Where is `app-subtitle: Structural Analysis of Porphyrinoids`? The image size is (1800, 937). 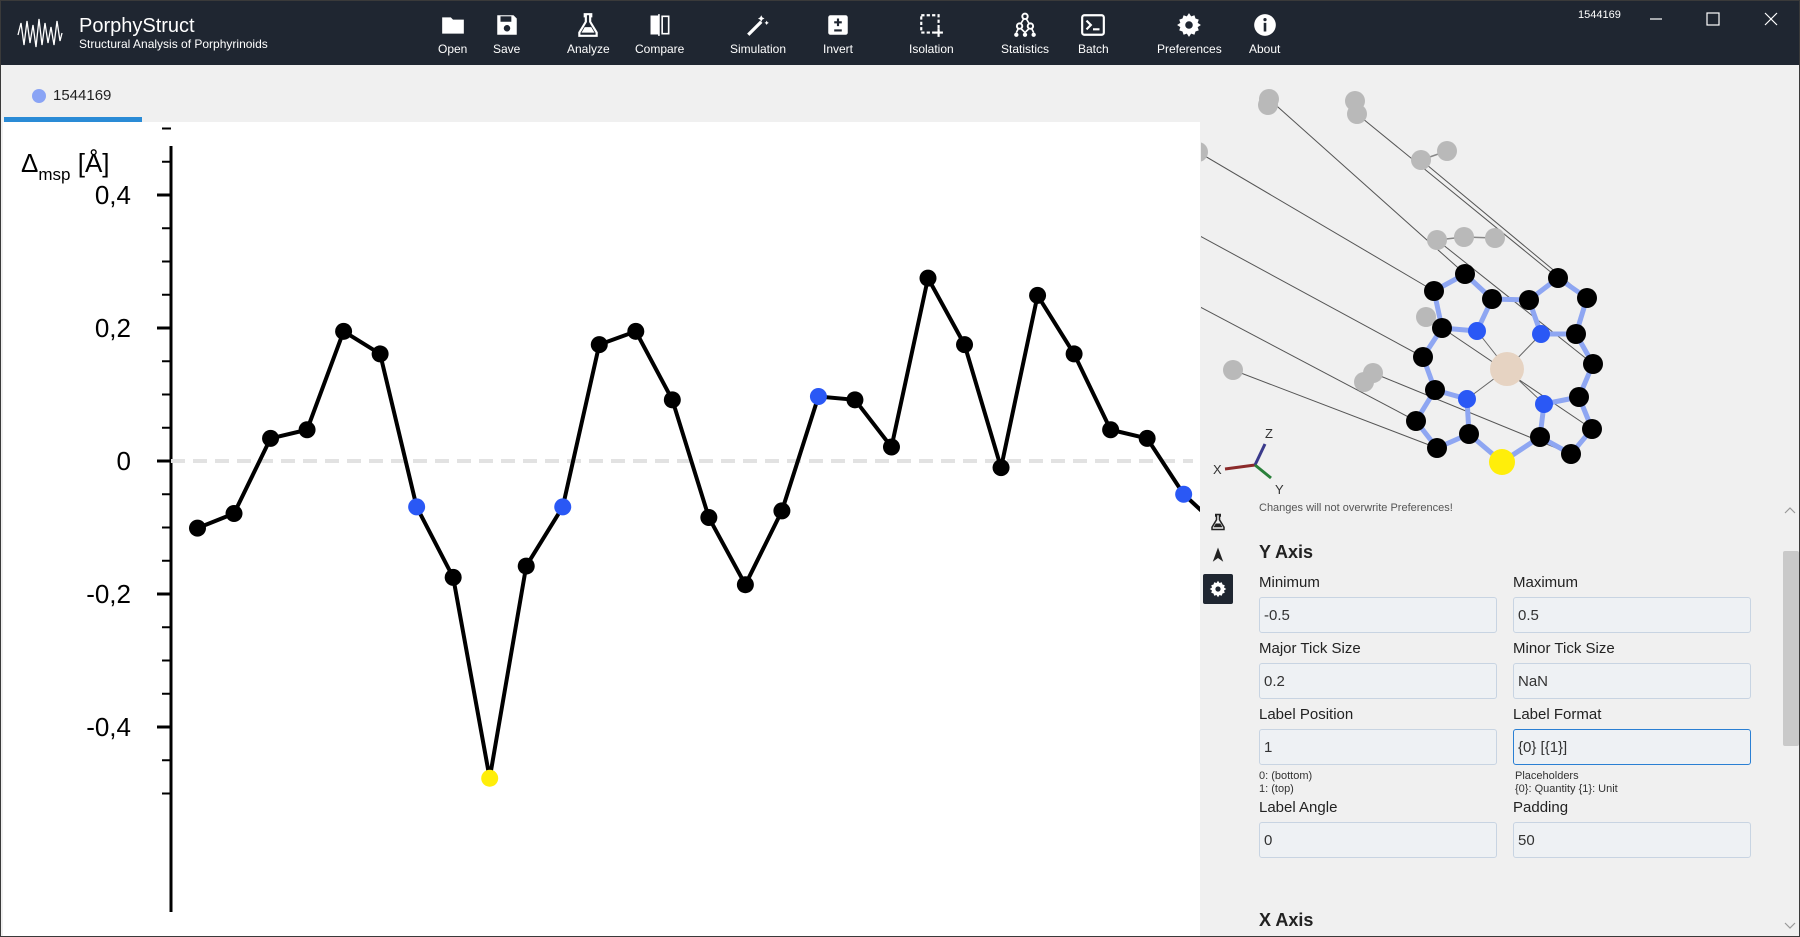 app-subtitle: Structural Analysis of Porphyrinoids is located at coordinates (173, 44).